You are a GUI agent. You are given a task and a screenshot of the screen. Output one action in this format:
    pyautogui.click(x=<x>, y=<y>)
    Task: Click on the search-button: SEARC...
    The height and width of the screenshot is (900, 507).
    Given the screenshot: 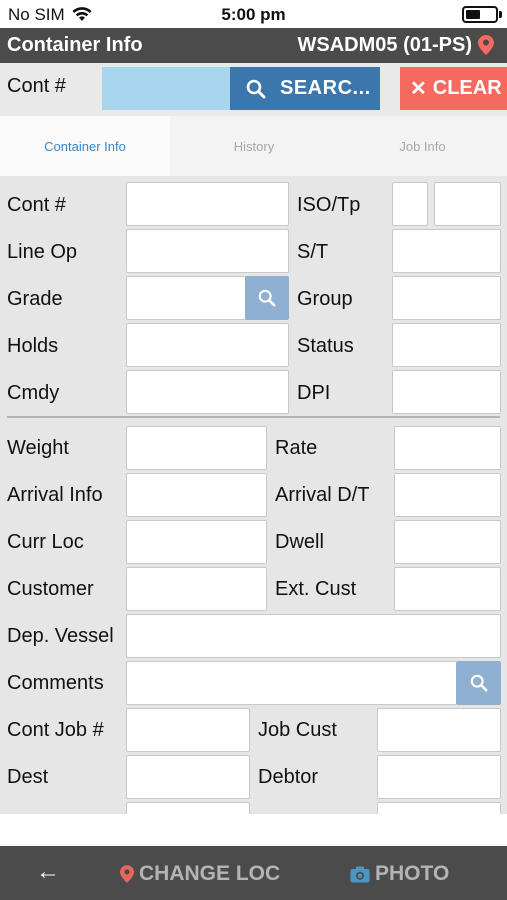 What is the action you would take?
    pyautogui.click(x=305, y=88)
    